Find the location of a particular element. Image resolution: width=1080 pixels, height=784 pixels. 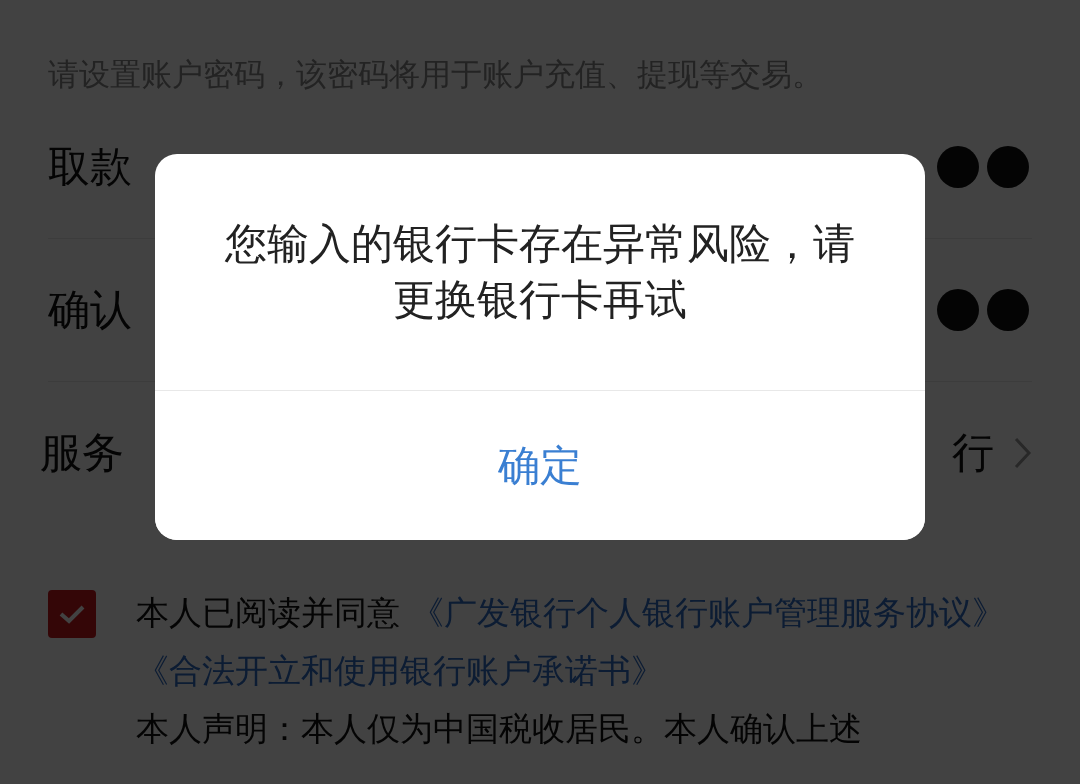

declaration-text: 本人声明：本人仅为中国税收居民。本人确认上述 is located at coordinates (499, 729).